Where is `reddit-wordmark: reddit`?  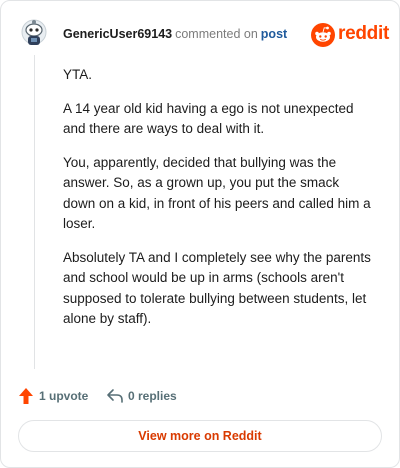
reddit-wordmark: reddit is located at coordinates (363, 33).